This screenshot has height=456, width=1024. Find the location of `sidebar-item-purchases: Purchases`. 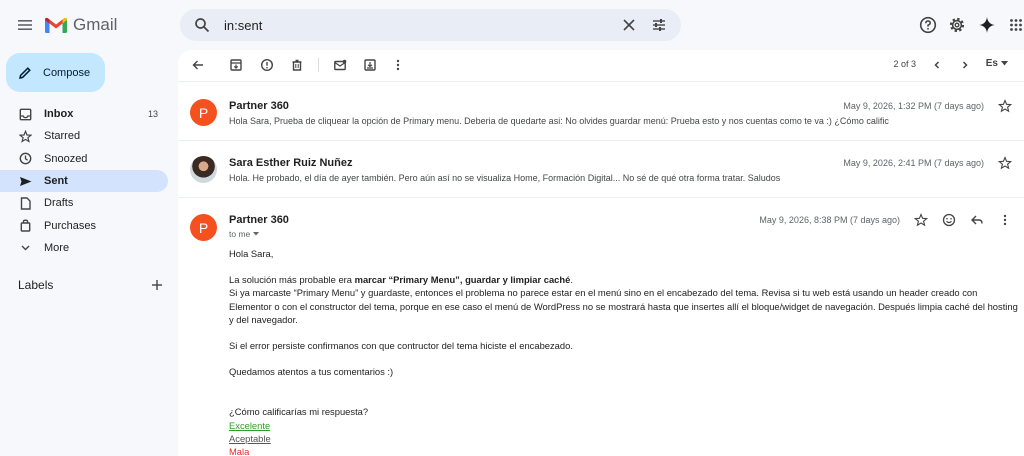

sidebar-item-purchases: Purchases is located at coordinates (84, 225).